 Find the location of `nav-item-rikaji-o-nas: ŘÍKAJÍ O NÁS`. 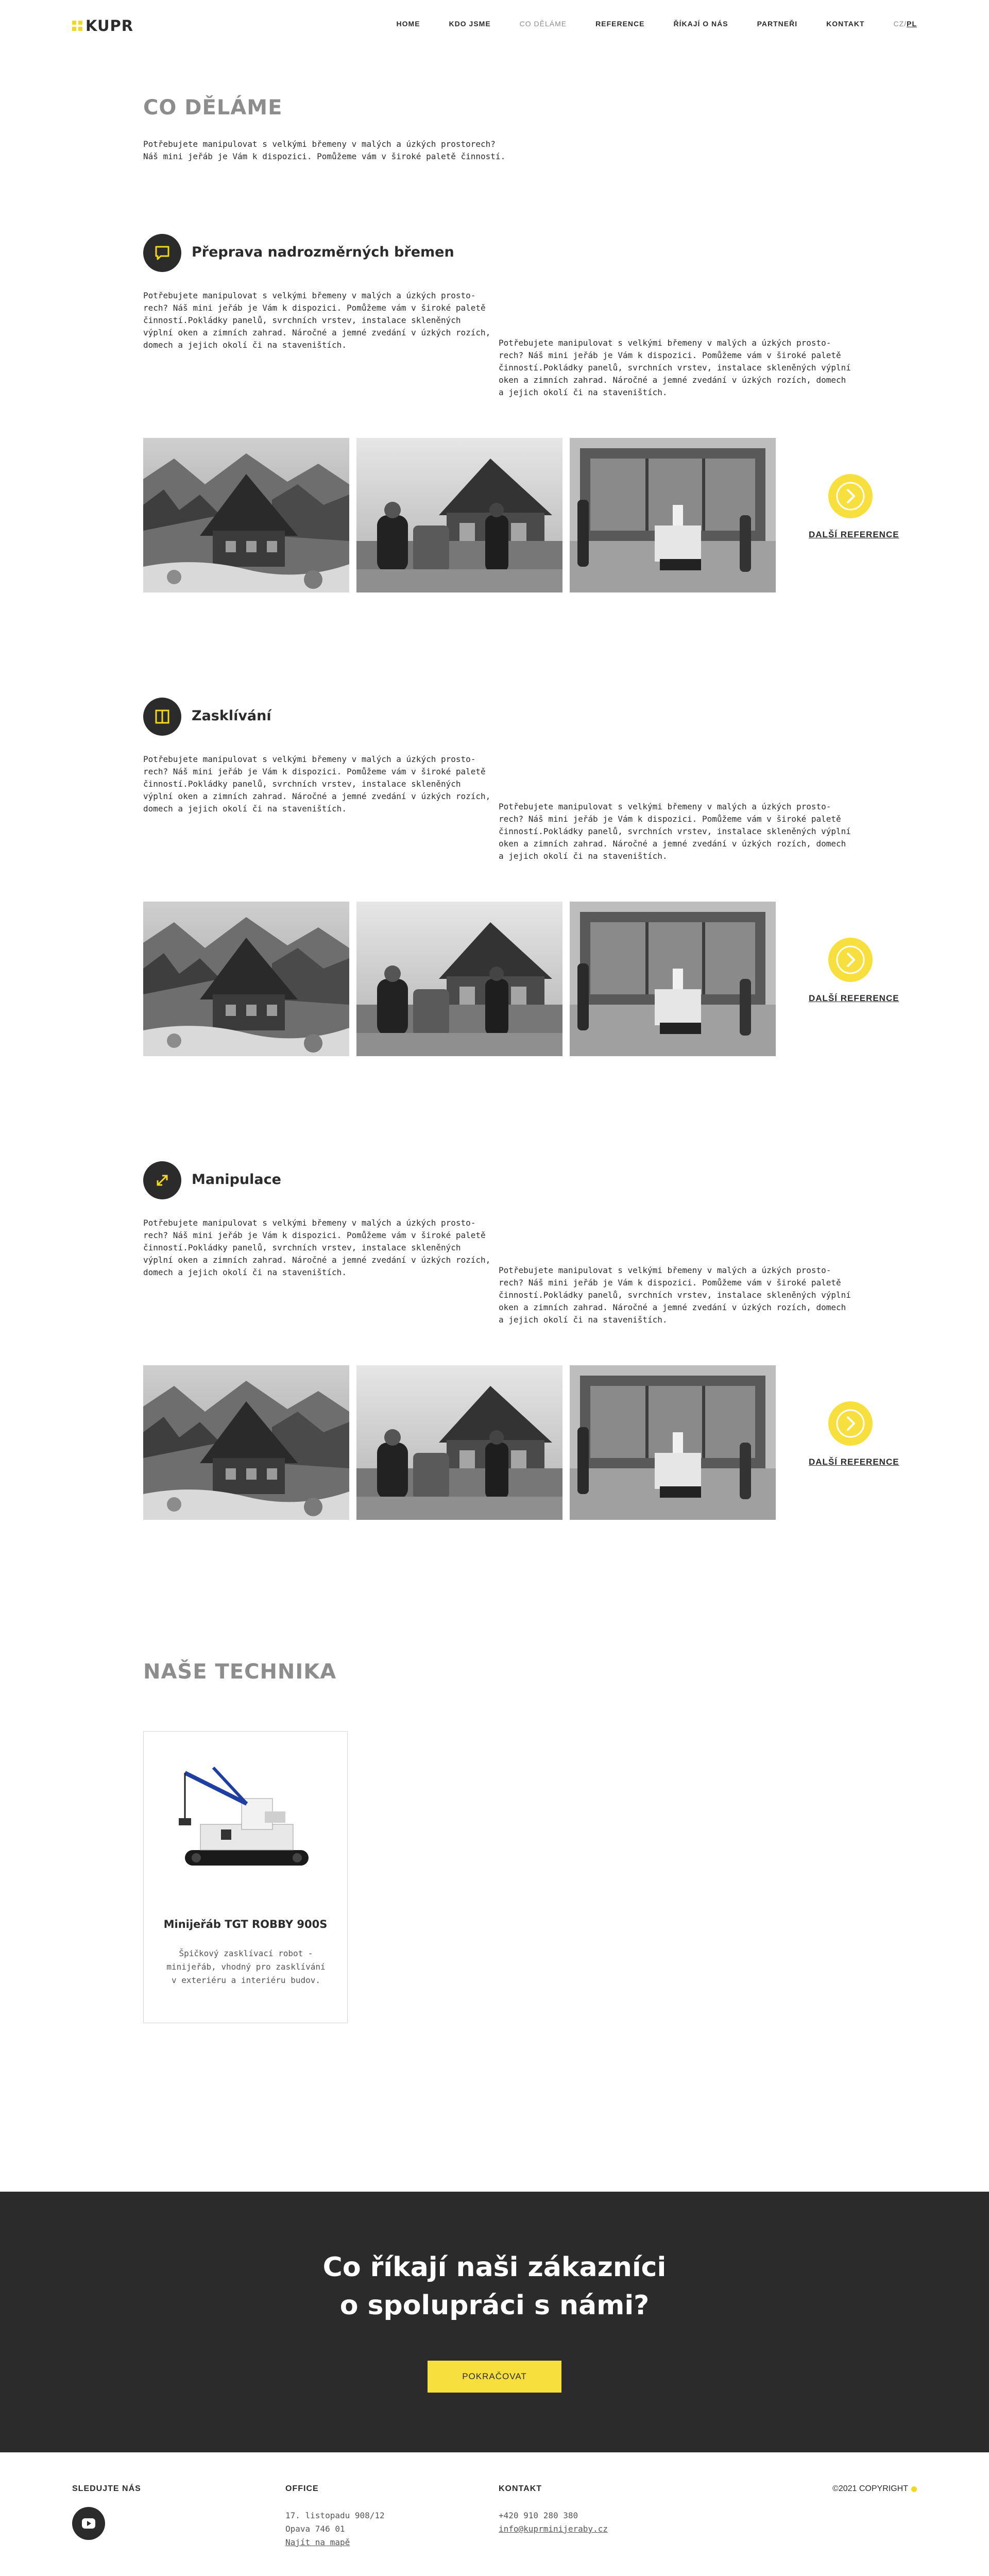

nav-item-rikaji-o-nas: ŘÍKAJÍ O NÁS is located at coordinates (700, 24).